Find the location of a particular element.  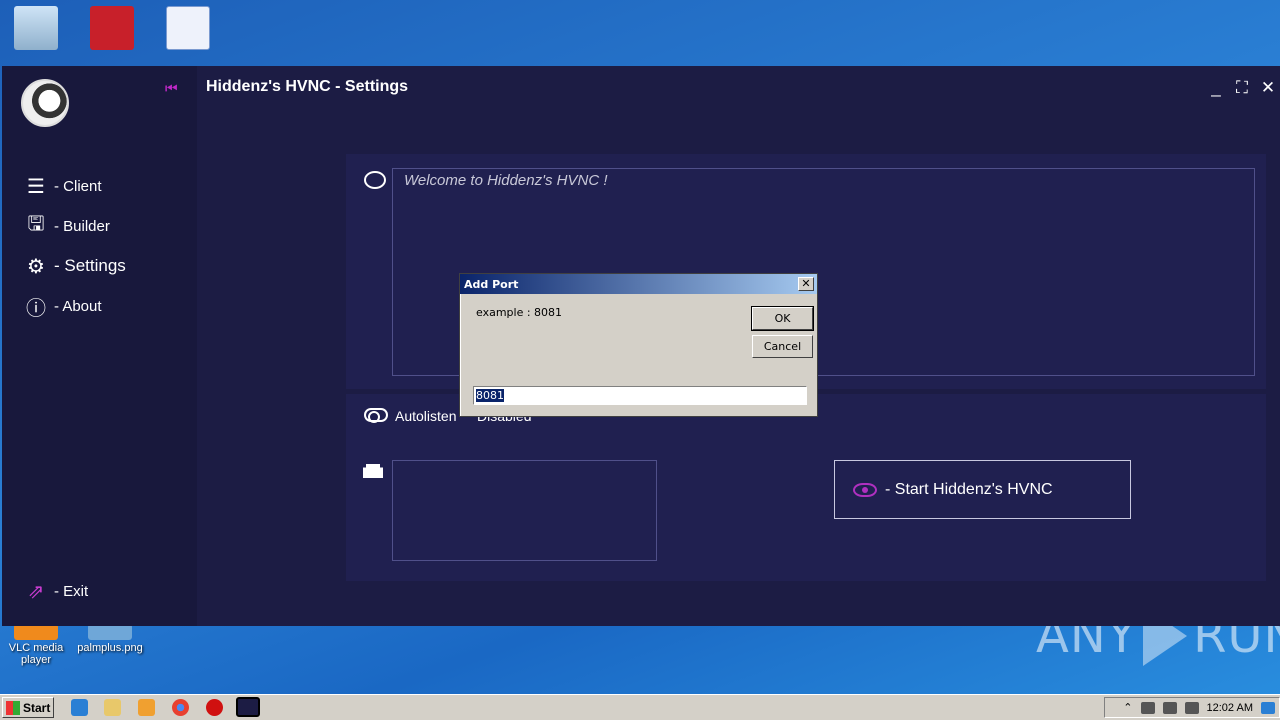

media-player-icon is located at coordinates (146, 707).